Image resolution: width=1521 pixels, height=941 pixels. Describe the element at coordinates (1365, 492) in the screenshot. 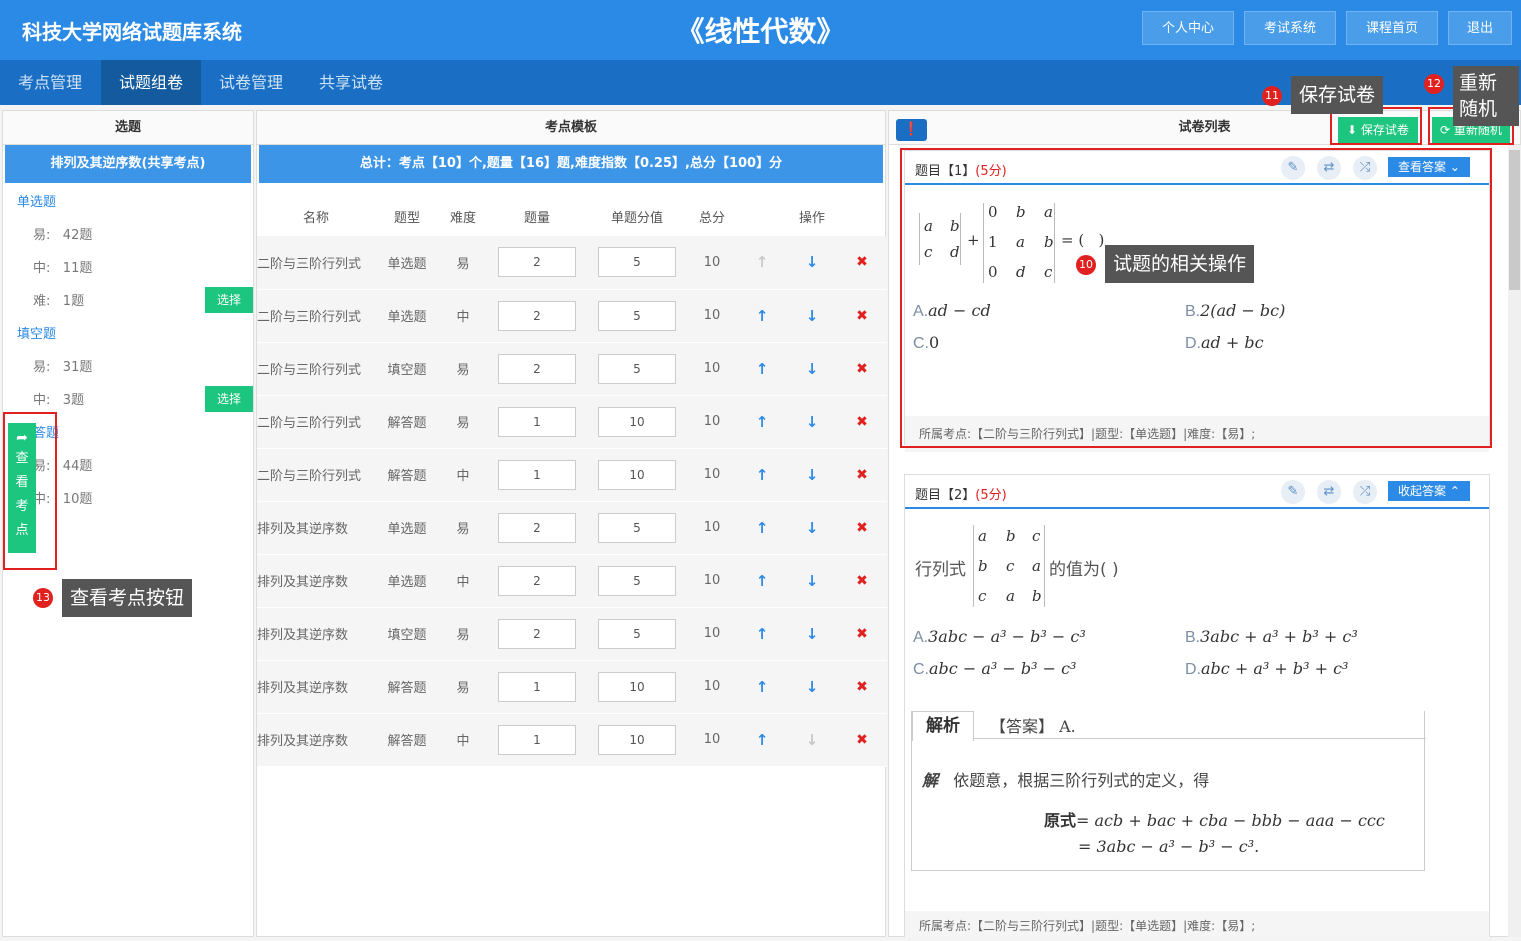

I see `shuffle-icon: ⤮` at that location.